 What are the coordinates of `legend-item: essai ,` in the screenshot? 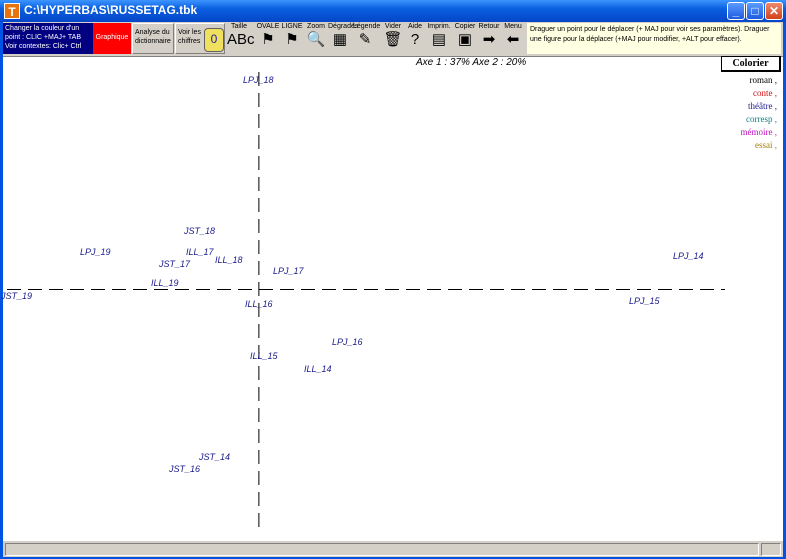 It's located at (766, 145).